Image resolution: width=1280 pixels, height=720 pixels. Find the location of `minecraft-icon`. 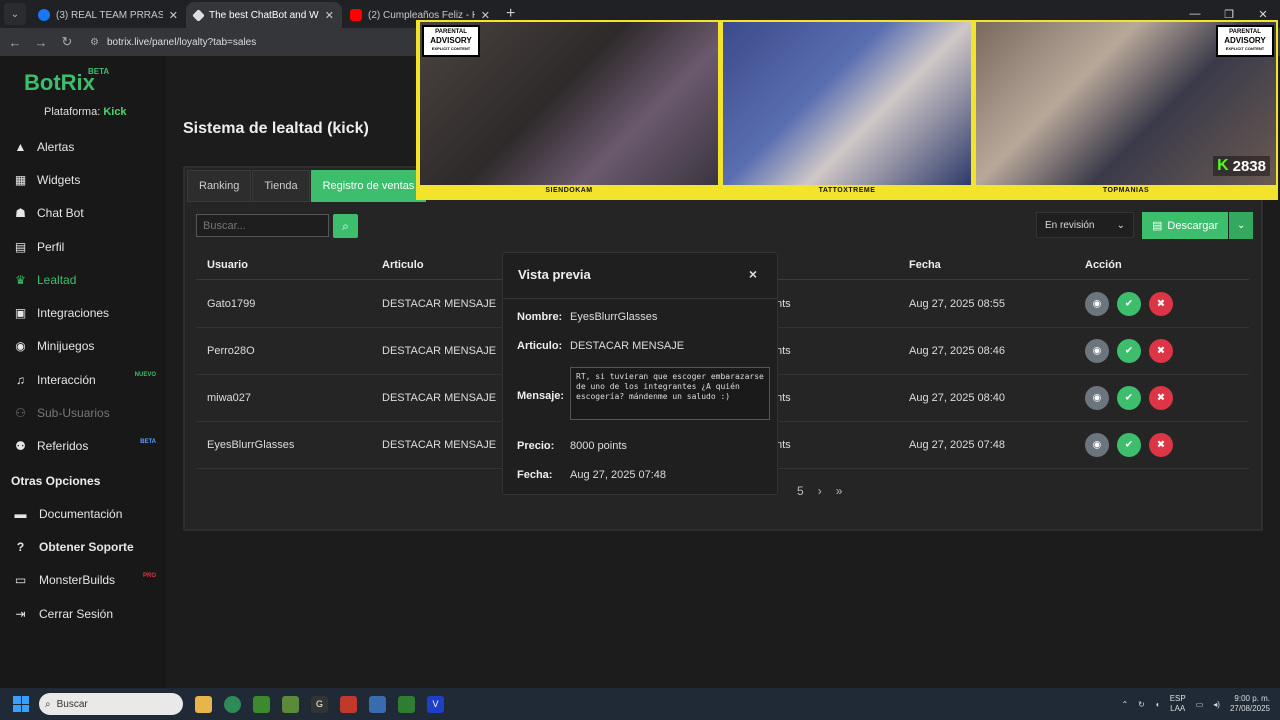

minecraft-icon is located at coordinates (261, 704).